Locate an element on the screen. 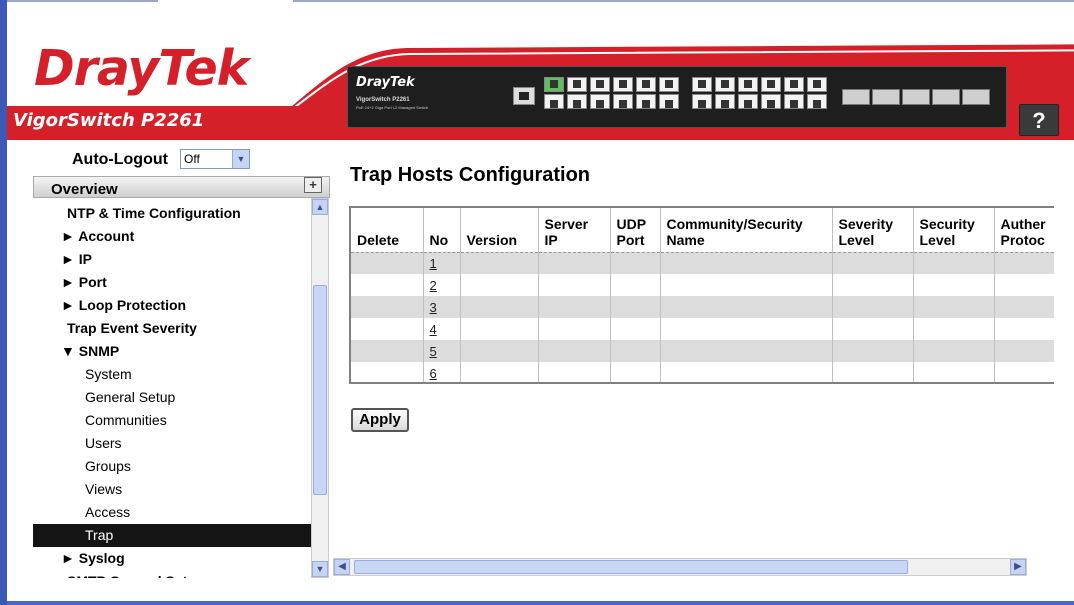 This screenshot has height=605, width=1074. sidebar-item: ► Port is located at coordinates (172, 282).